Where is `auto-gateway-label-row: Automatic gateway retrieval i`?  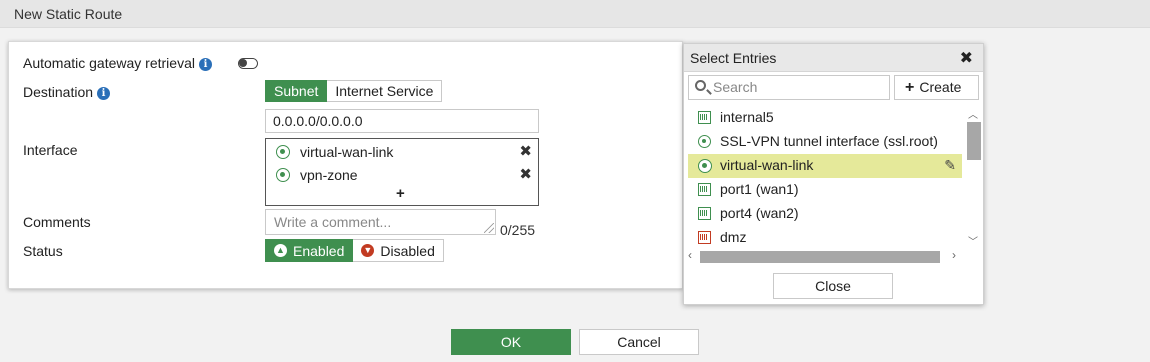 auto-gateway-label-row: Automatic gateway retrieval i is located at coordinates (117, 63).